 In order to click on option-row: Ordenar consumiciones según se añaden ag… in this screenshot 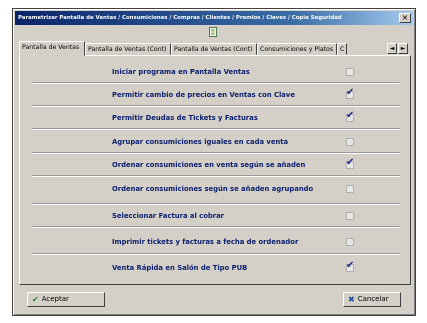, I will do `click(216, 191)`.